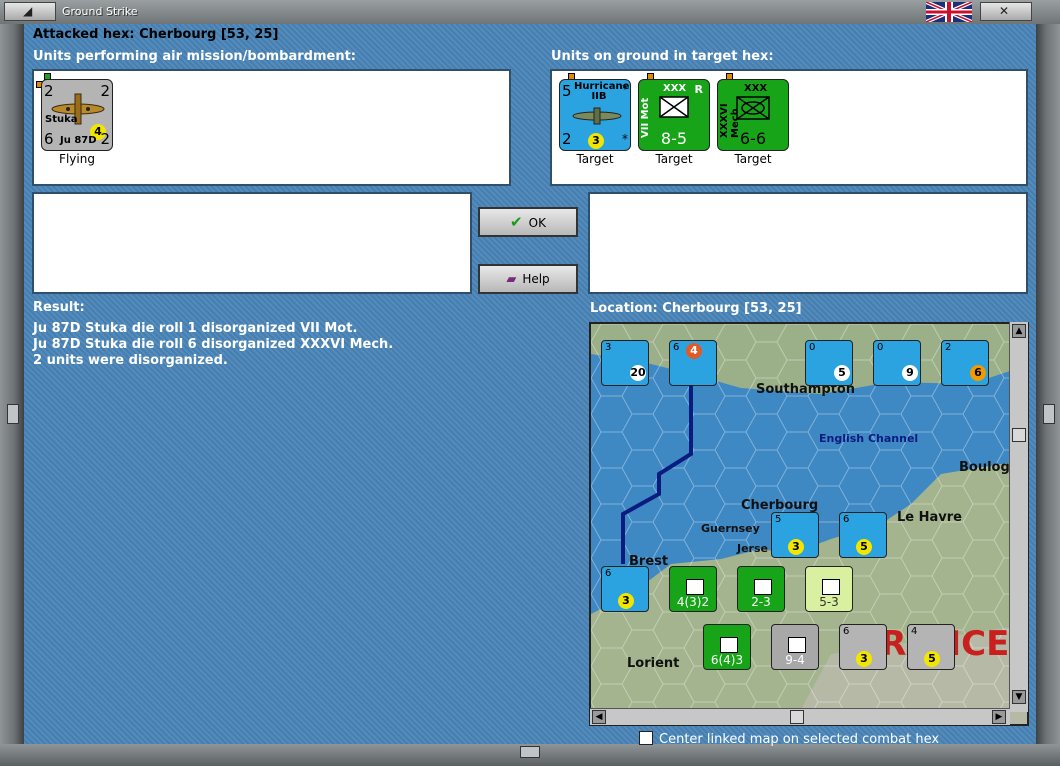 This screenshot has width=1060, height=766. I want to click on map-horizontal-scrollbar: ◀ ▶, so click(800, 716).